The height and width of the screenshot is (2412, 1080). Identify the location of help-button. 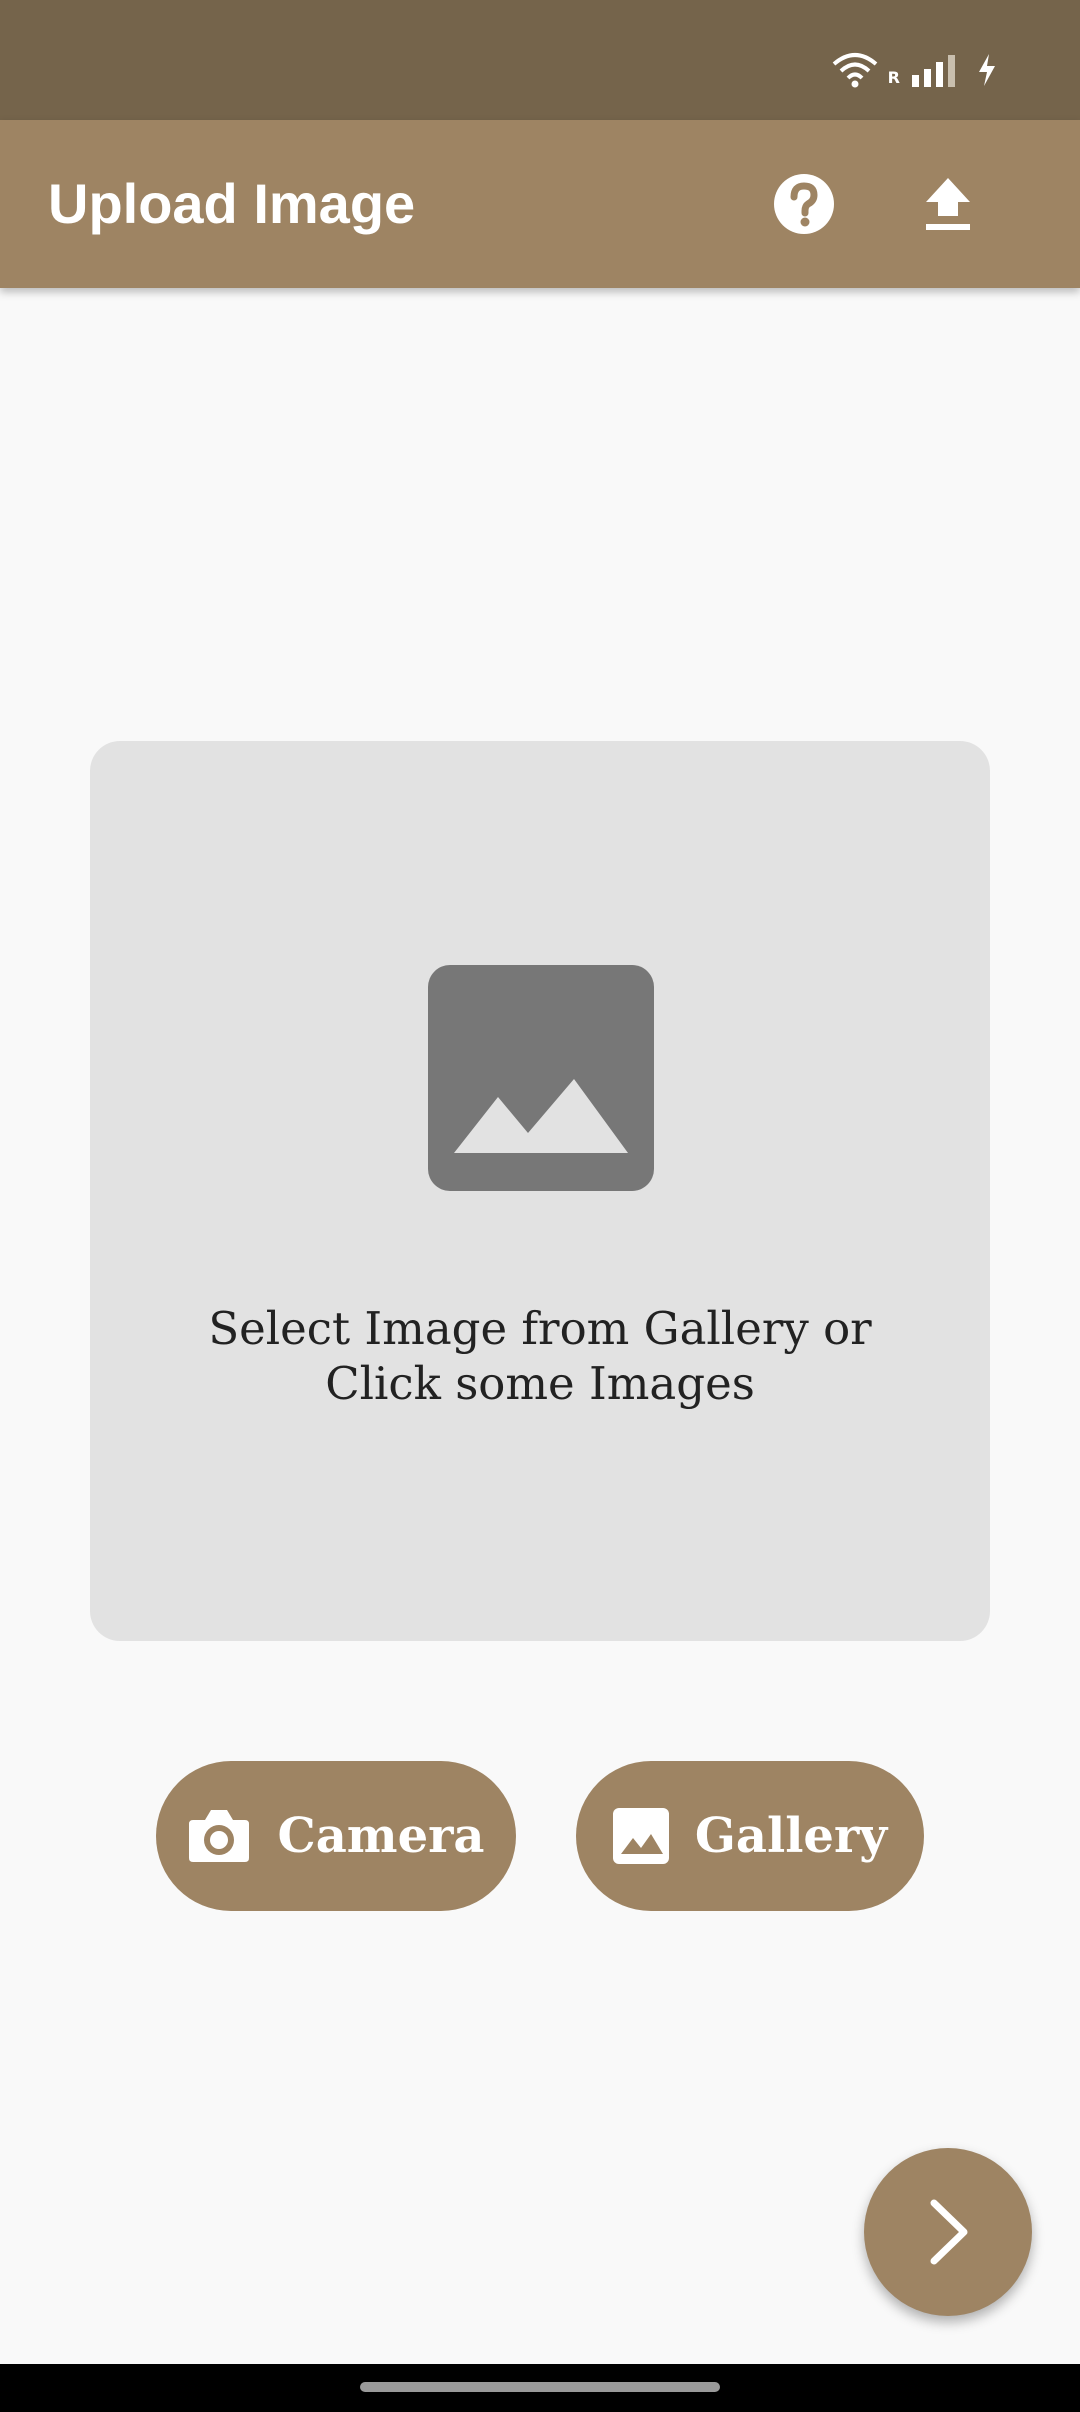
(804, 204).